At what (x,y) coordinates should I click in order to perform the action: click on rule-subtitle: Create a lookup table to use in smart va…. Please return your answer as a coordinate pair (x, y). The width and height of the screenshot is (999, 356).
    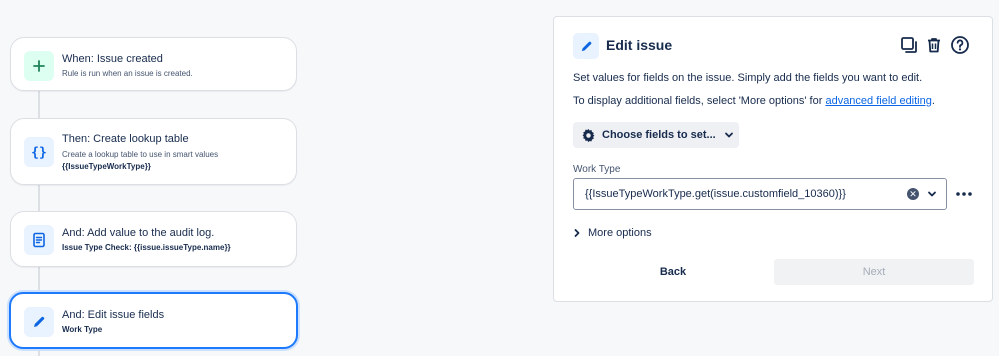
    Looking at the image, I should click on (140, 154).